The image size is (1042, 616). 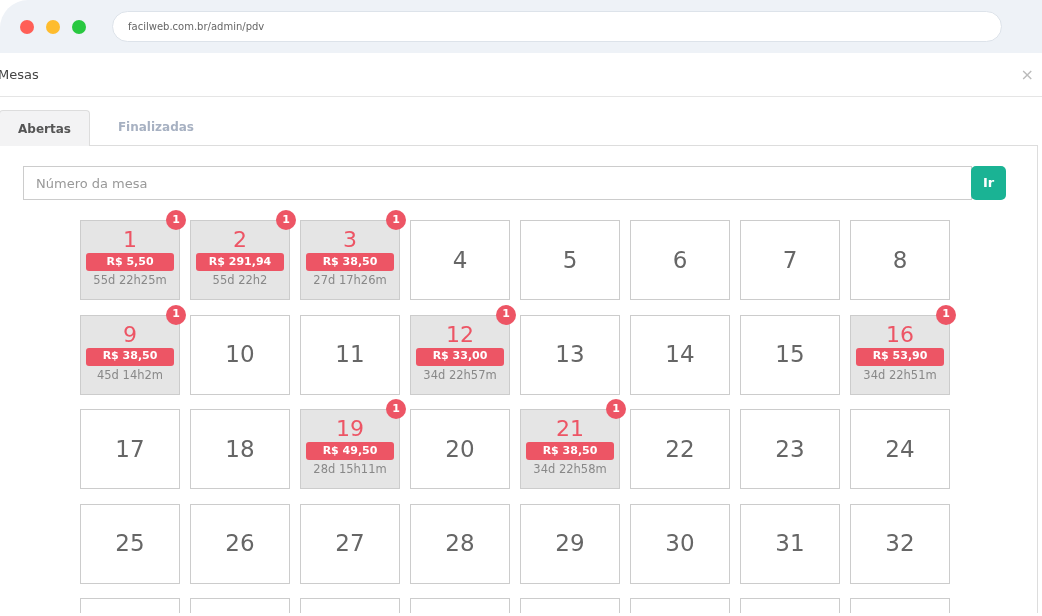 I want to click on total-amount: R$ 33,00, so click(x=460, y=356).